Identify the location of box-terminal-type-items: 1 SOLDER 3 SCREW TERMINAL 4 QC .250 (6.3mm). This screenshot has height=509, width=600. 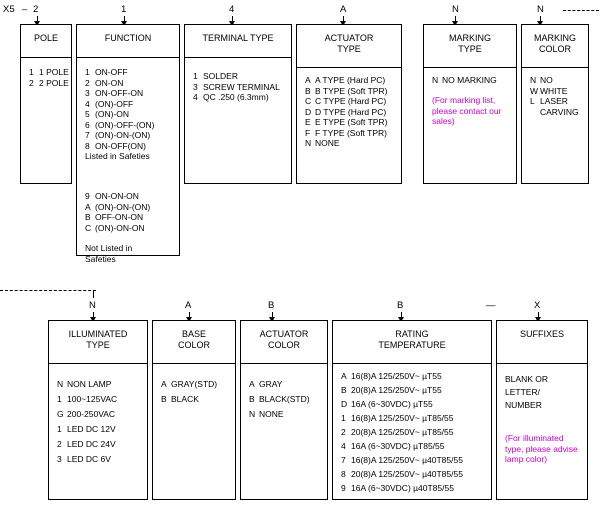
(238, 87).